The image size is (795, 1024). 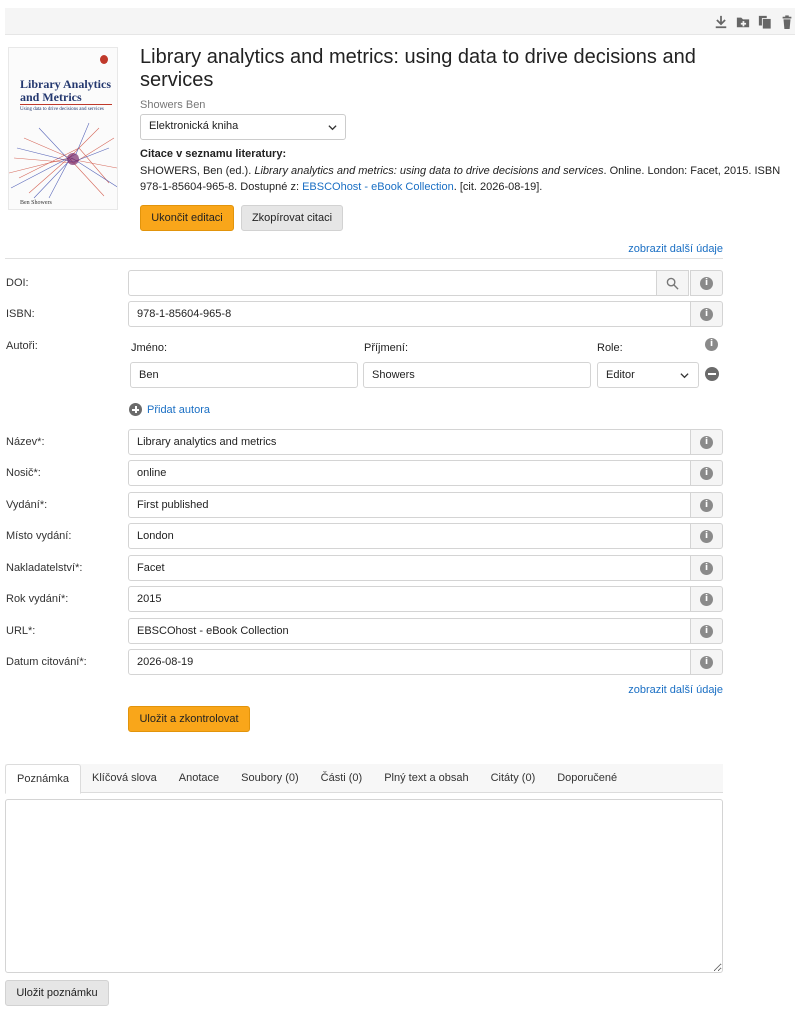 What do you see at coordinates (196, 171) in the screenshot?
I see `citation-prefix: SHOWERS, Ben (ed.).` at bounding box center [196, 171].